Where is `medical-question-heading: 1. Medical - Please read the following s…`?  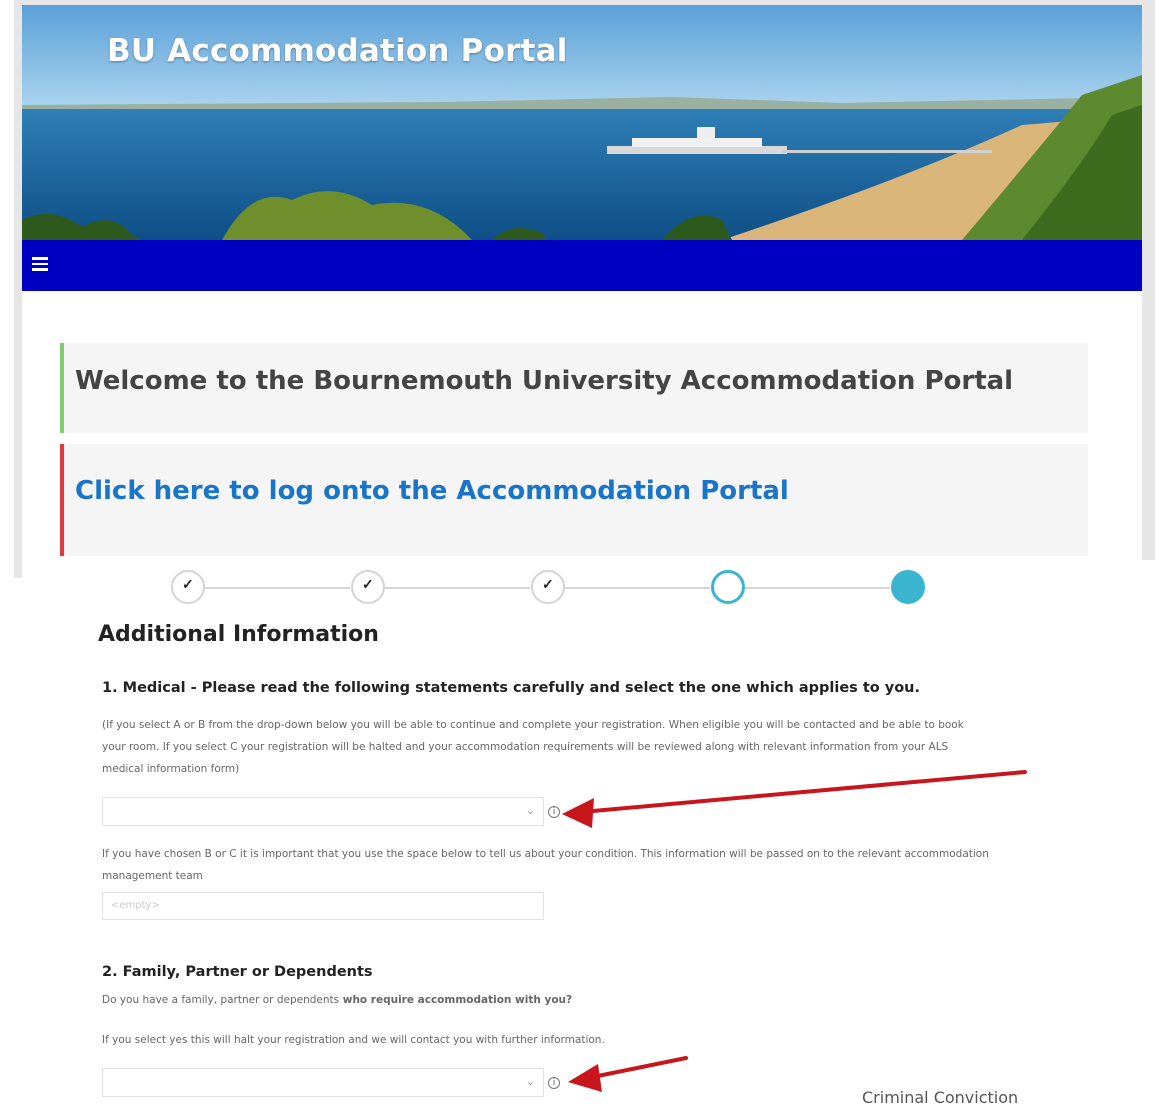
medical-question-heading: 1. Medical - Please read the following s… is located at coordinates (511, 688).